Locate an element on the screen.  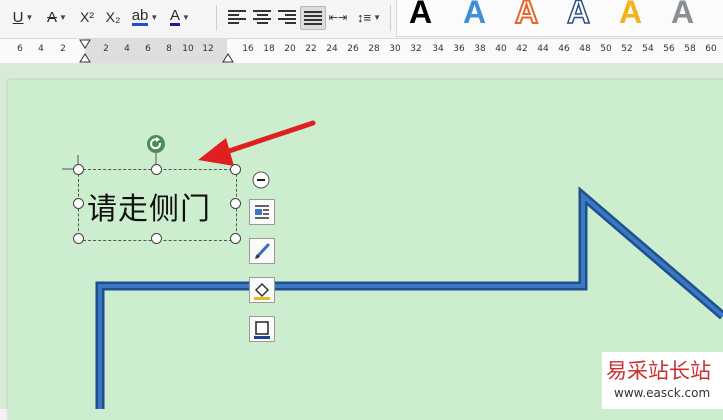
fill-bucket-icon is located at coordinates (262, 291).